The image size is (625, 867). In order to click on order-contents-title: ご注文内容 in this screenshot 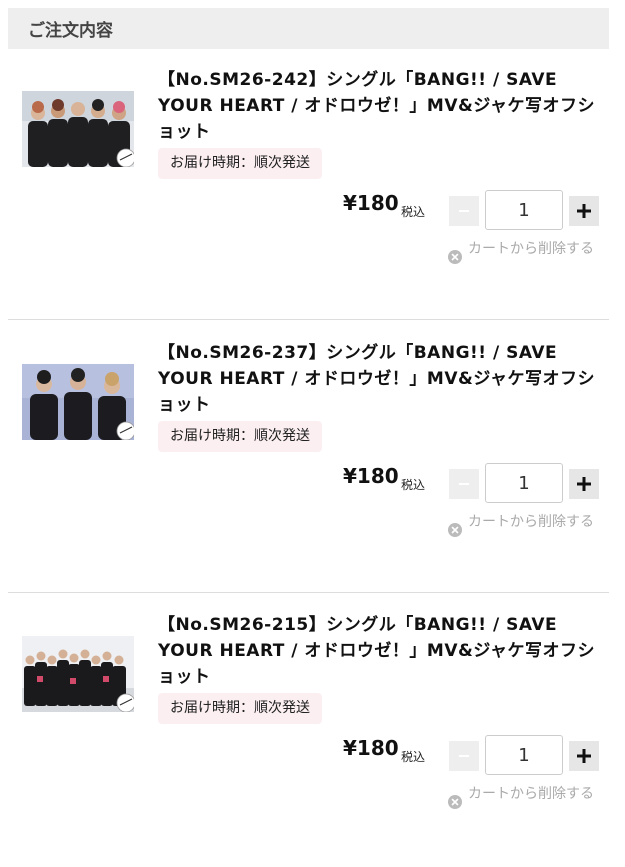, I will do `click(70, 31)`.